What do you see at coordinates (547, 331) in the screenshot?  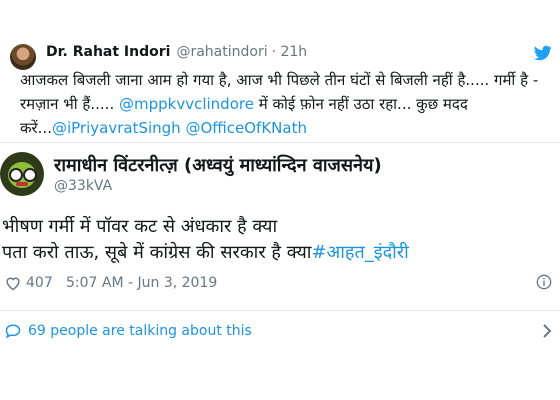 I see `chevron-right-icon` at bounding box center [547, 331].